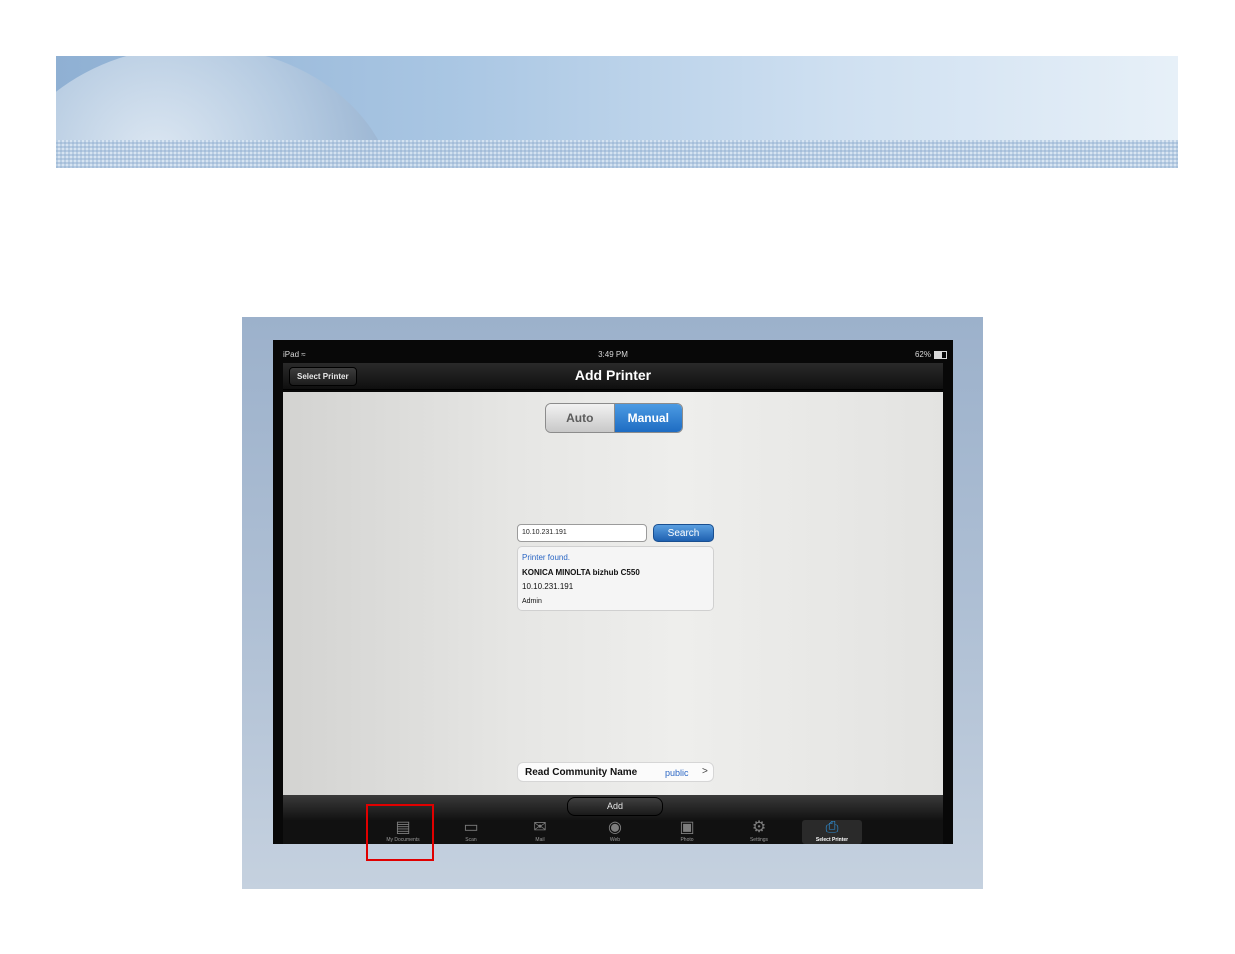 This screenshot has width=1235, height=954. I want to click on segment-auto: Auto, so click(580, 418).